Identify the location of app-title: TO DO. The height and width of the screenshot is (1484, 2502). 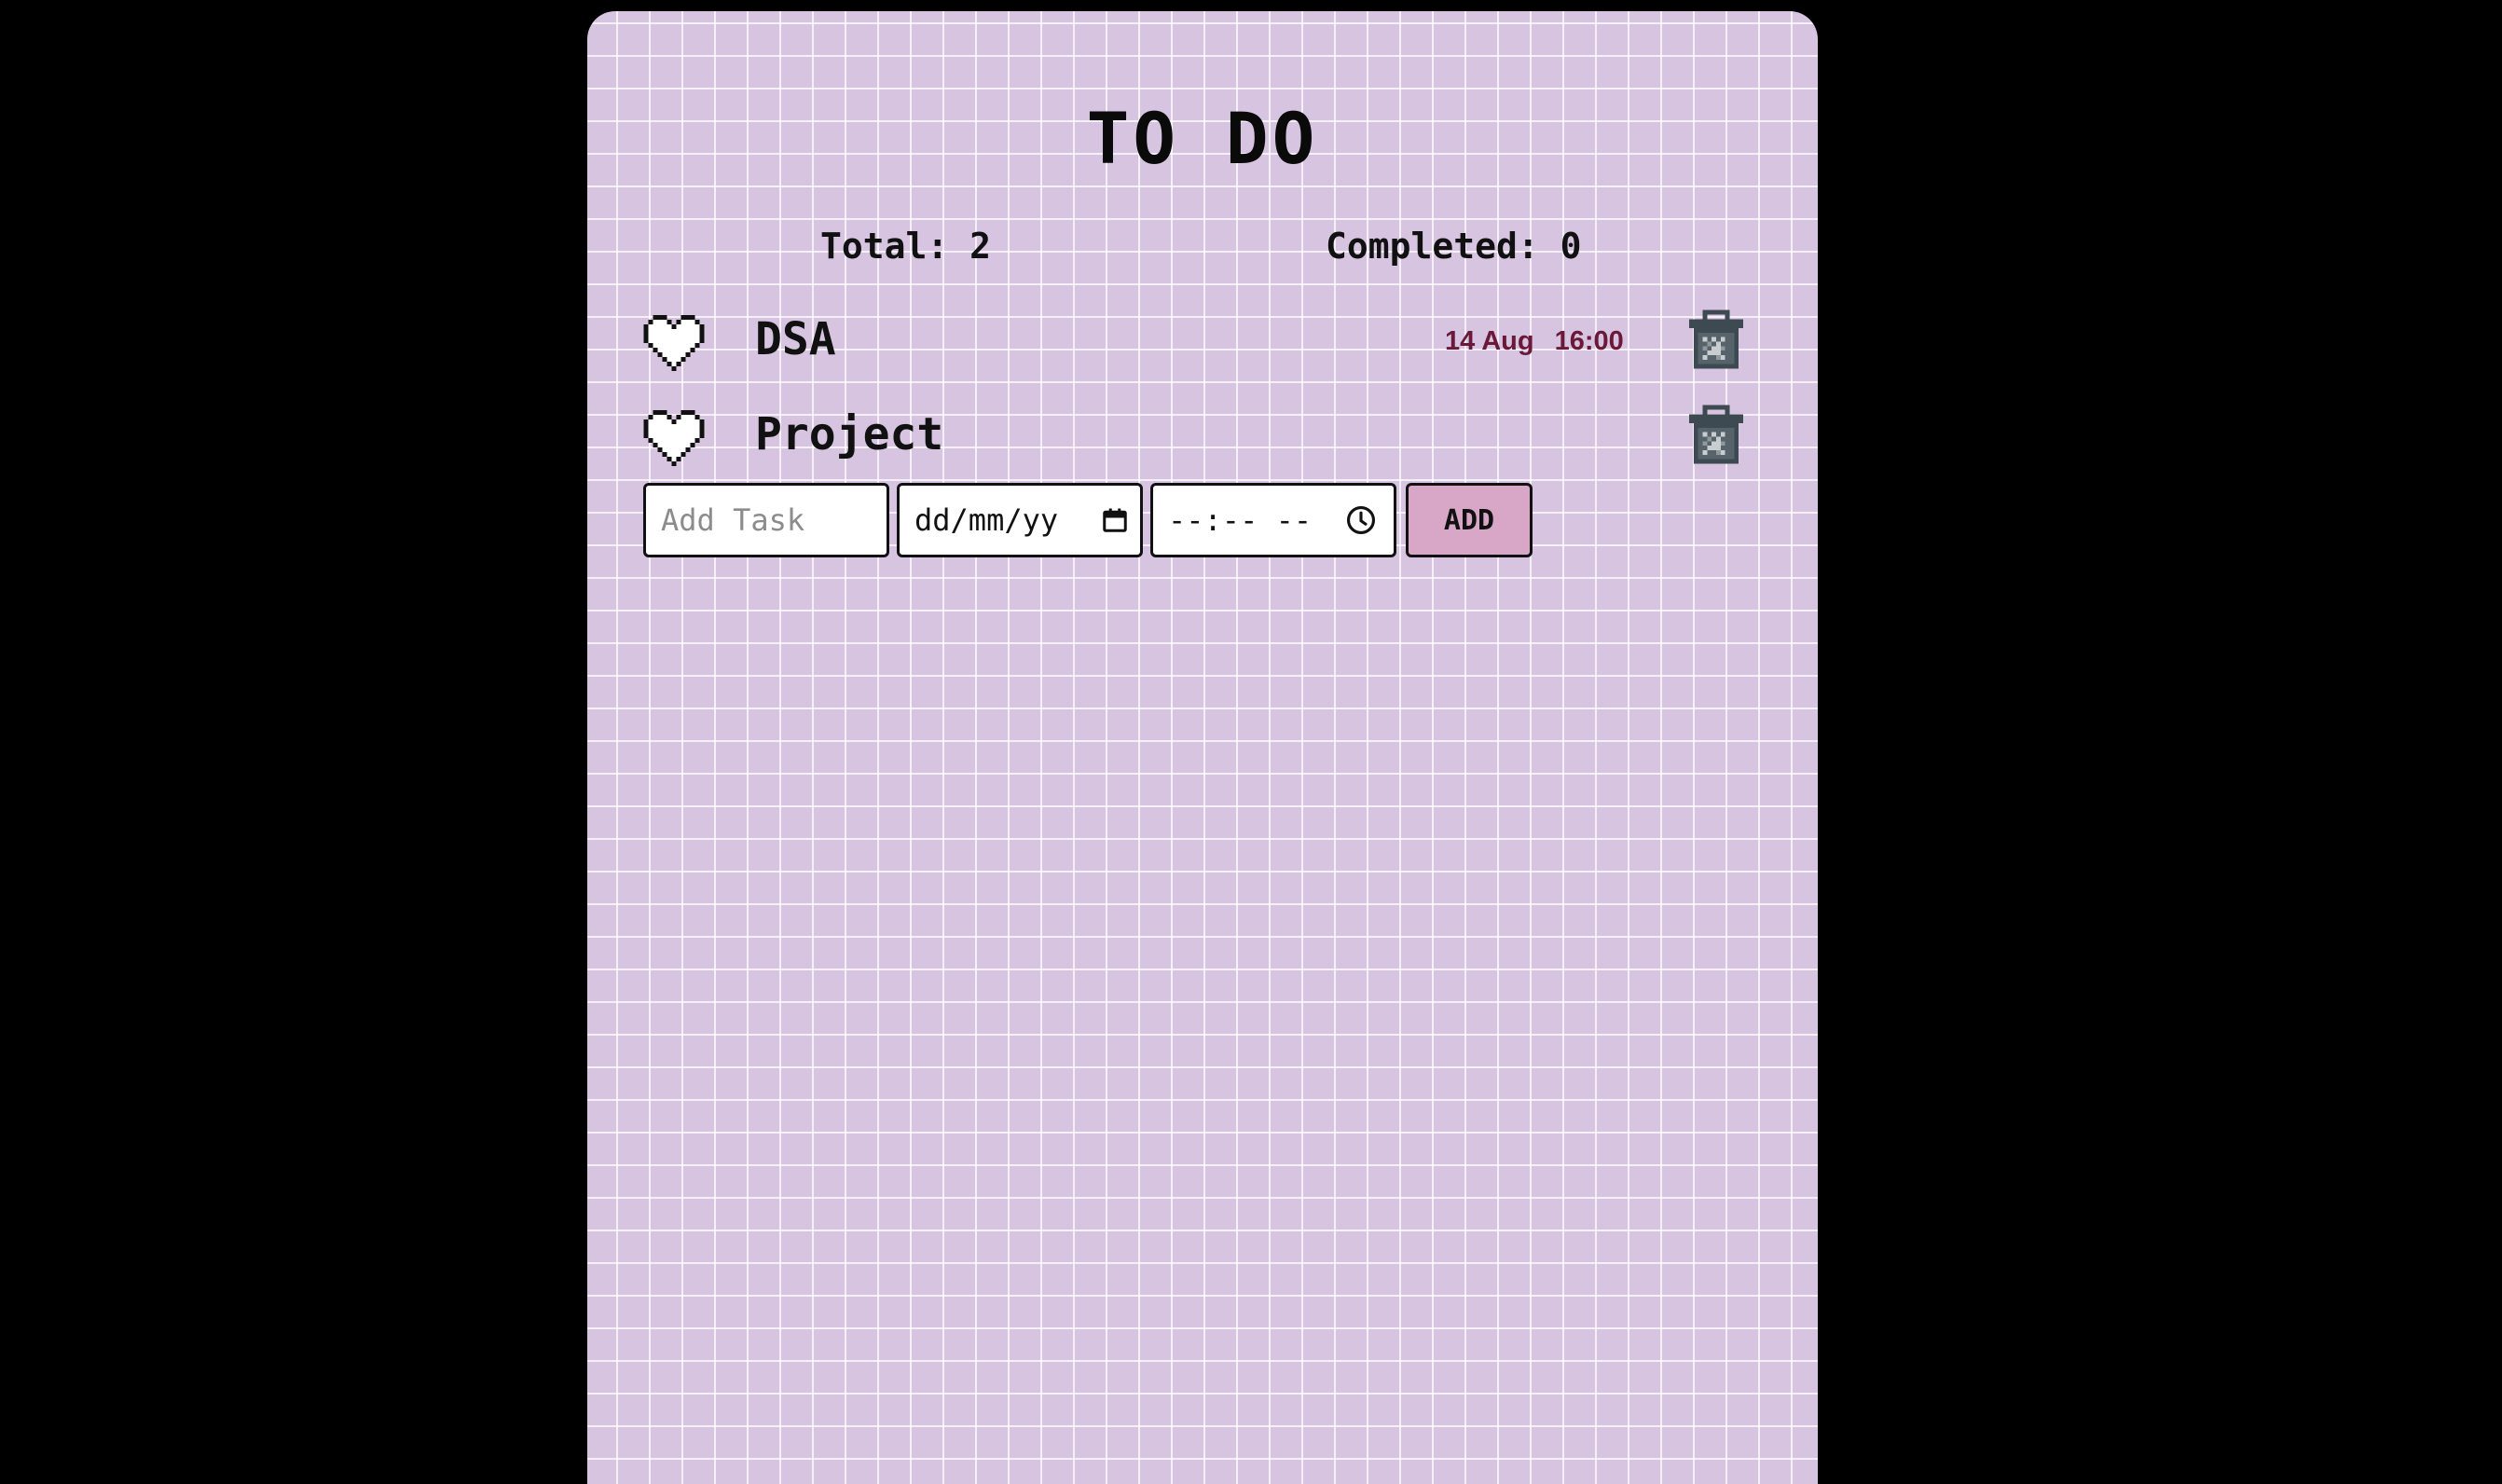
(1202, 138).